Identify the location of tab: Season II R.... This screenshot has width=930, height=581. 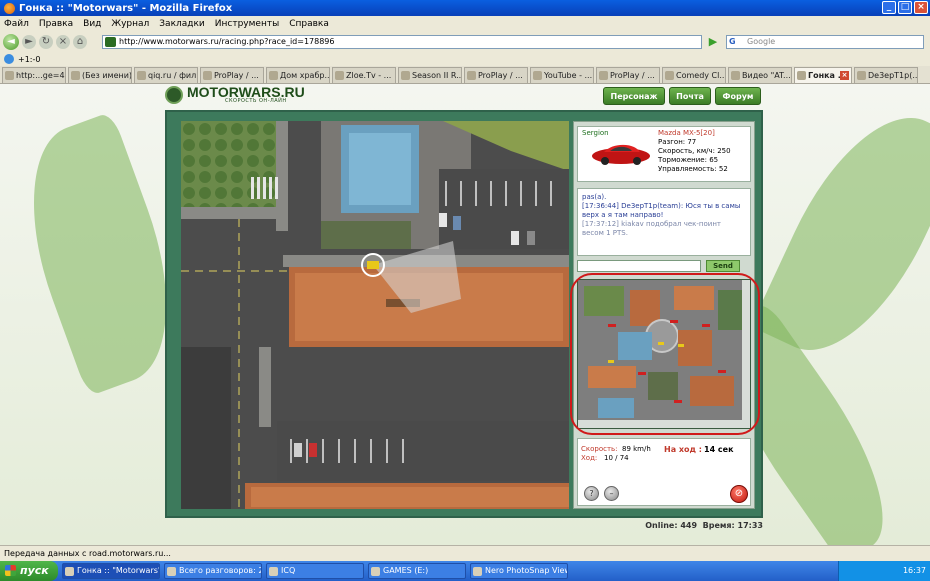
(430, 75).